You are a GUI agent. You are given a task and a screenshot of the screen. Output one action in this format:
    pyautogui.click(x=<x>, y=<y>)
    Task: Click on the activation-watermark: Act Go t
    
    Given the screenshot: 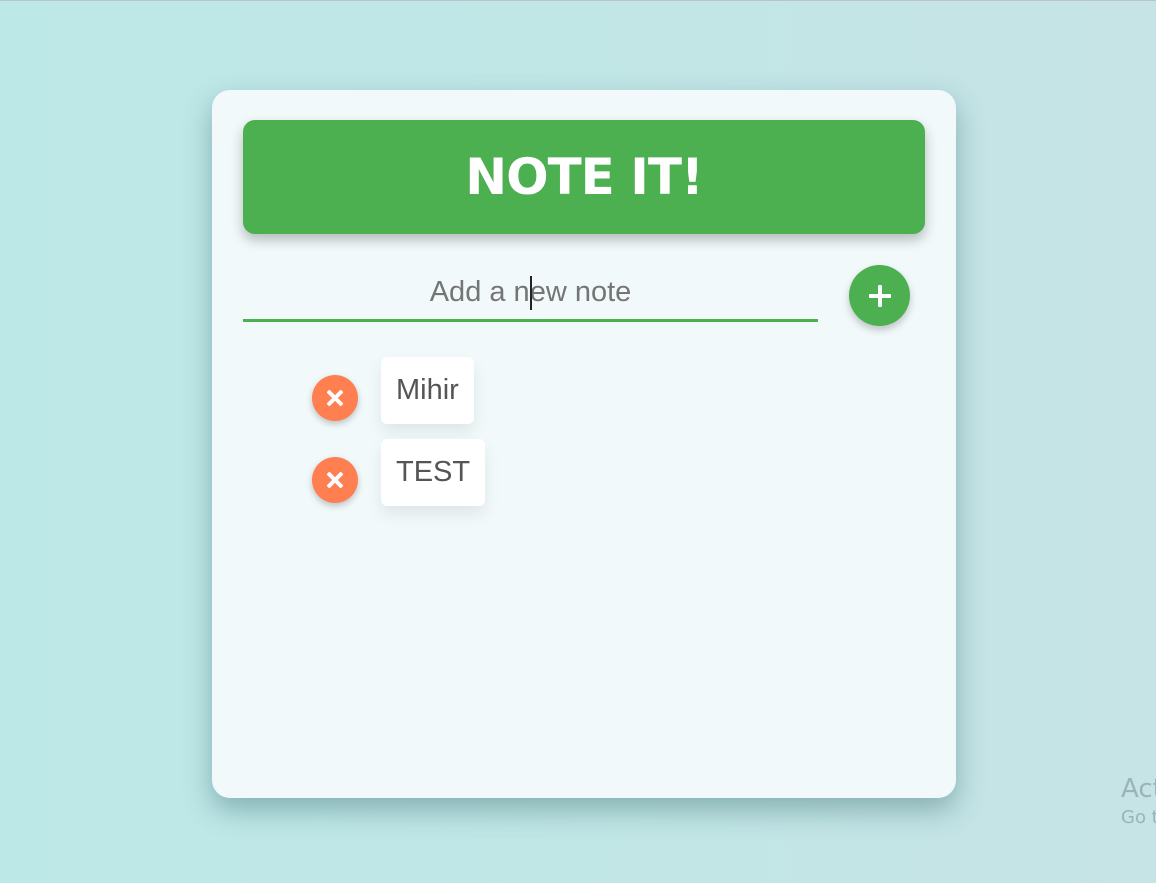 What is the action you would take?
    pyautogui.click(x=1138, y=801)
    